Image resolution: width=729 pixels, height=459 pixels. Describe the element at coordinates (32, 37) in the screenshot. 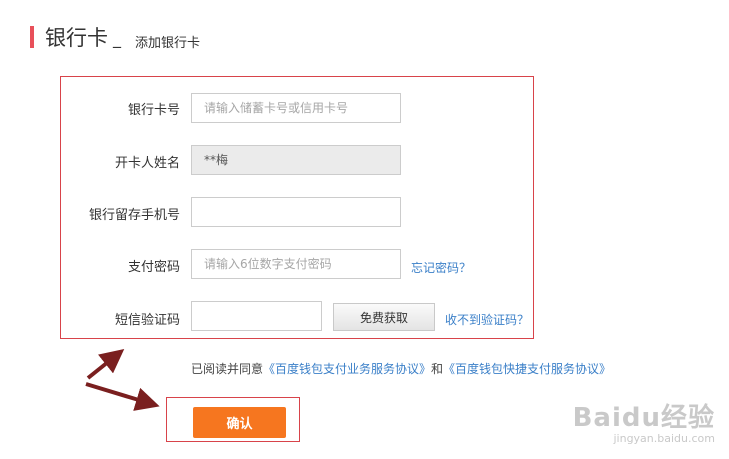

I see `title-accent-bar` at that location.